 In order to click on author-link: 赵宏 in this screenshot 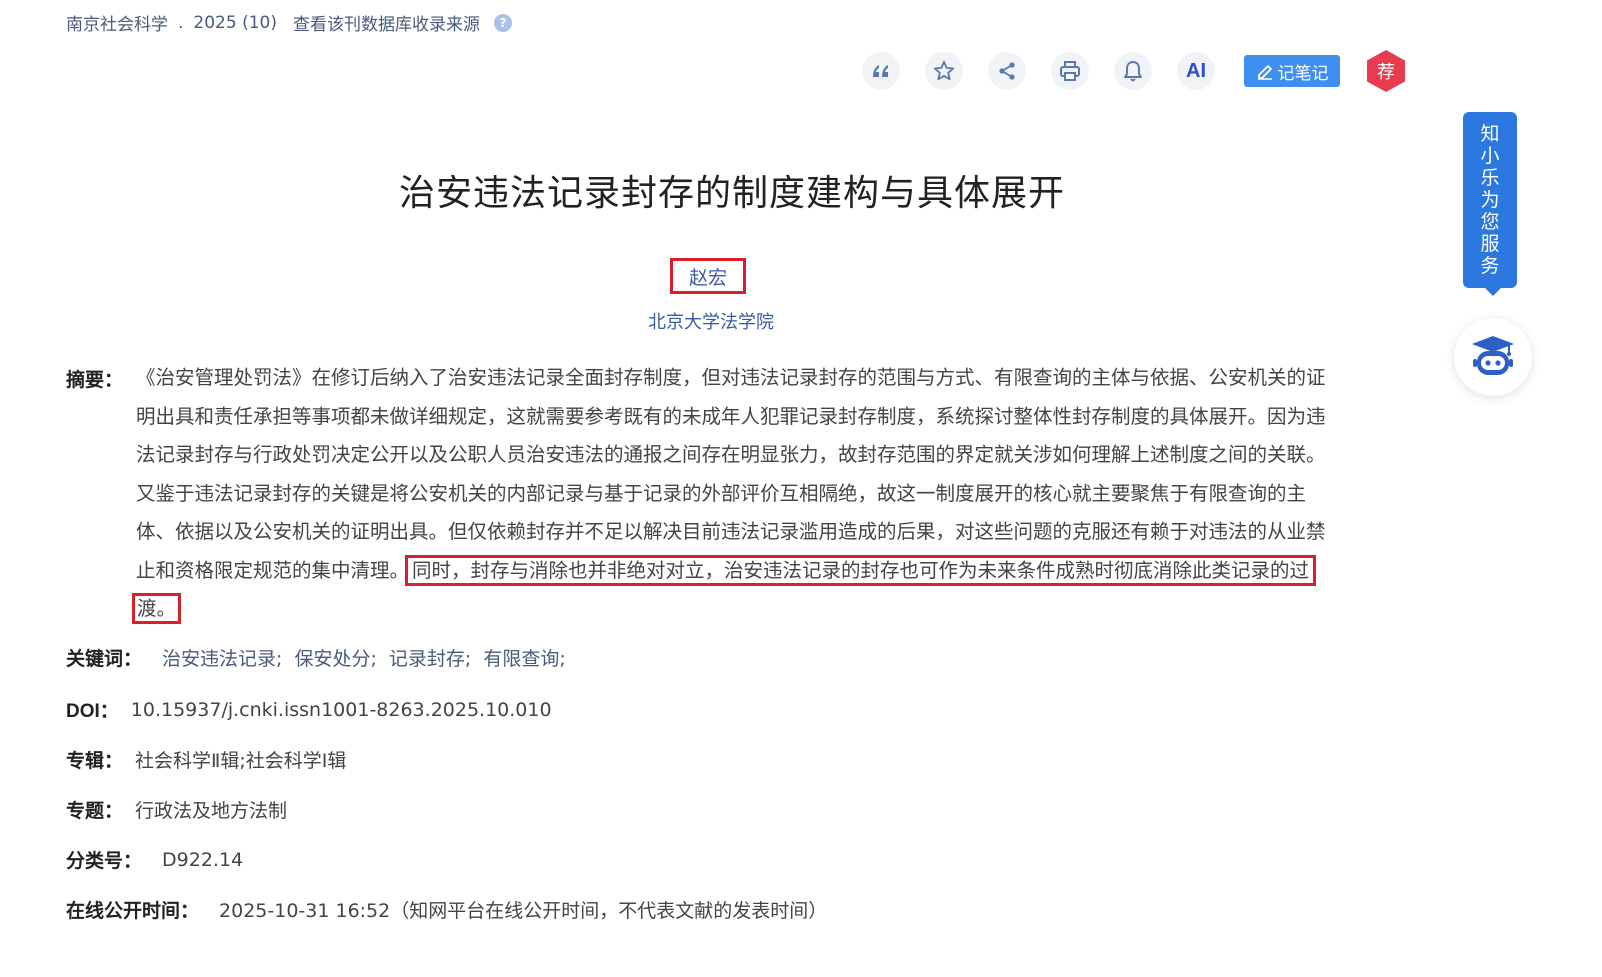, I will do `click(708, 276)`.